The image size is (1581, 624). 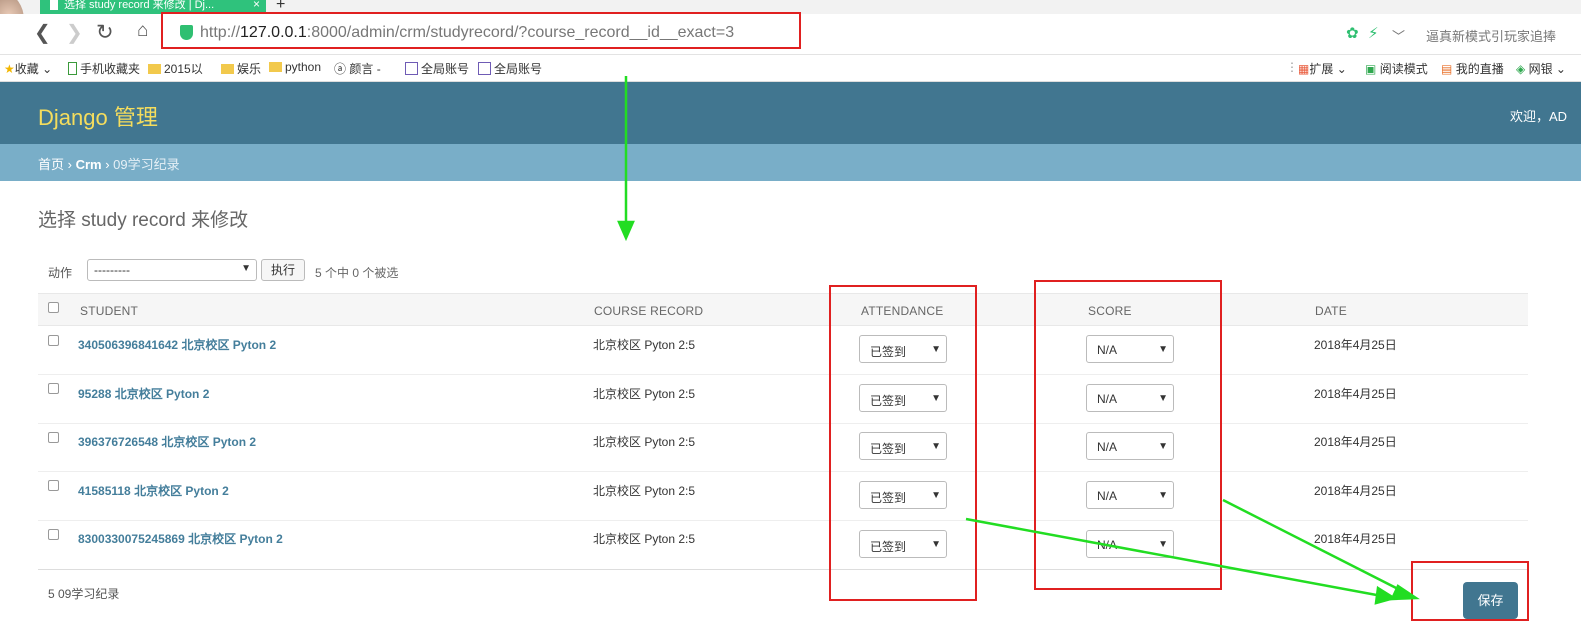 What do you see at coordinates (1174, 557) in the screenshot?
I see `arrow-attendance-to-save-line` at bounding box center [1174, 557].